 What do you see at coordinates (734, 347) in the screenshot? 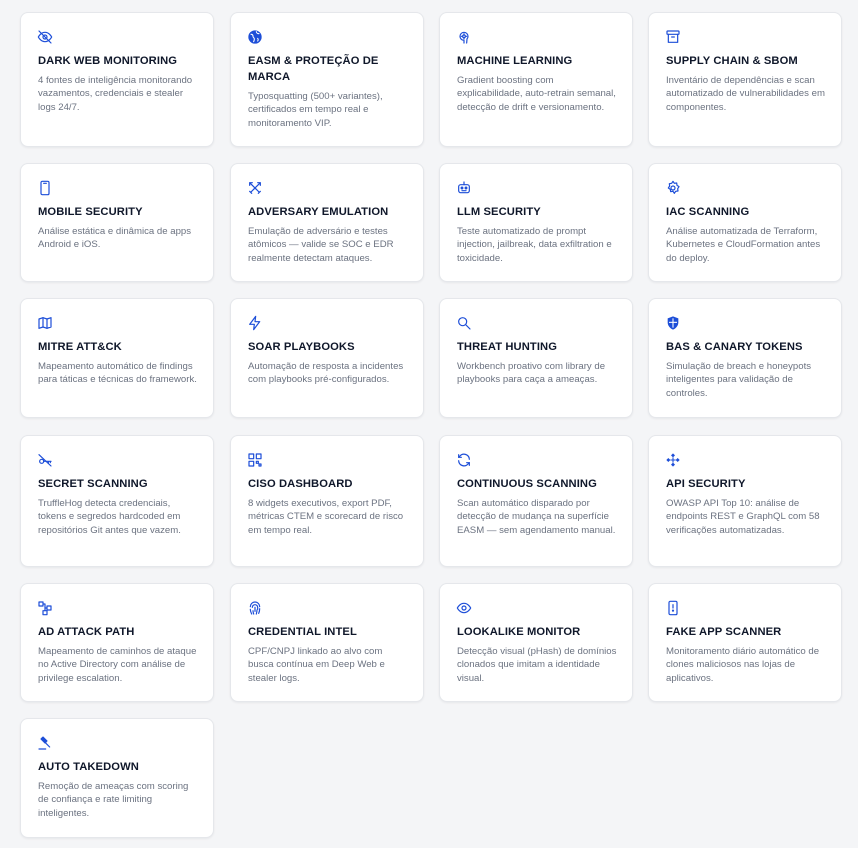
I see `card-title: BAS & CANARY TOKENS` at bounding box center [734, 347].